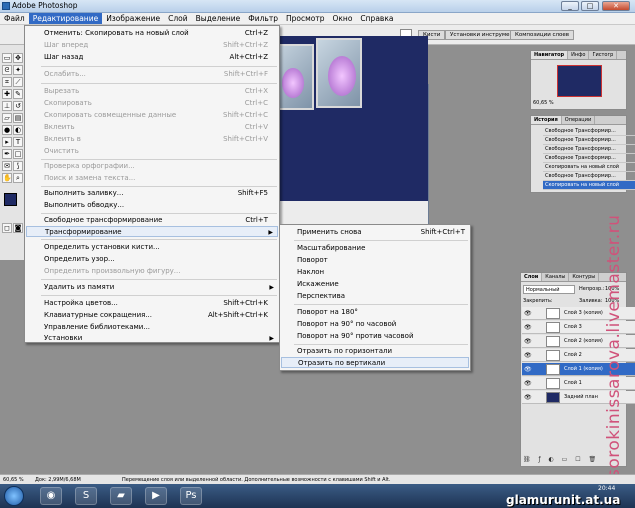 This screenshot has width=635, height=508. Describe the element at coordinates (18, 94) in the screenshot. I see `brush-tool-icon: ✎` at that location.